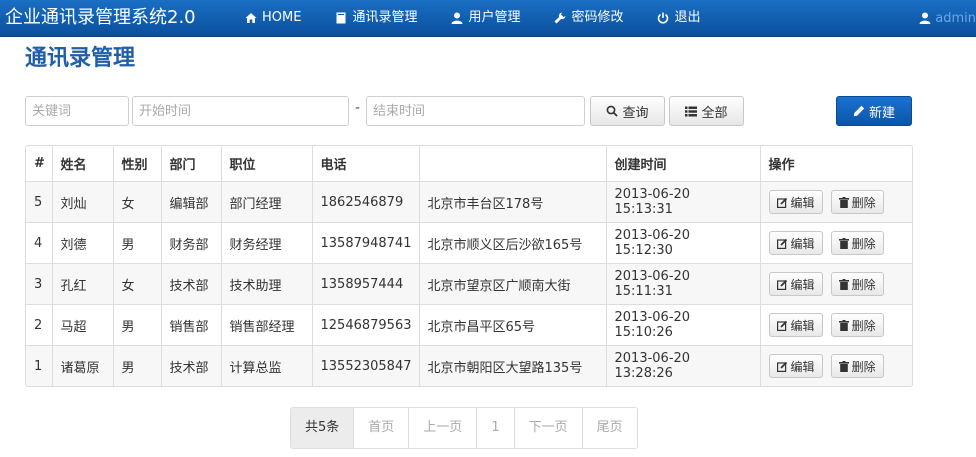  What do you see at coordinates (512, 325) in the screenshot?
I see `cell-address: 北京市昌平区65号` at bounding box center [512, 325].